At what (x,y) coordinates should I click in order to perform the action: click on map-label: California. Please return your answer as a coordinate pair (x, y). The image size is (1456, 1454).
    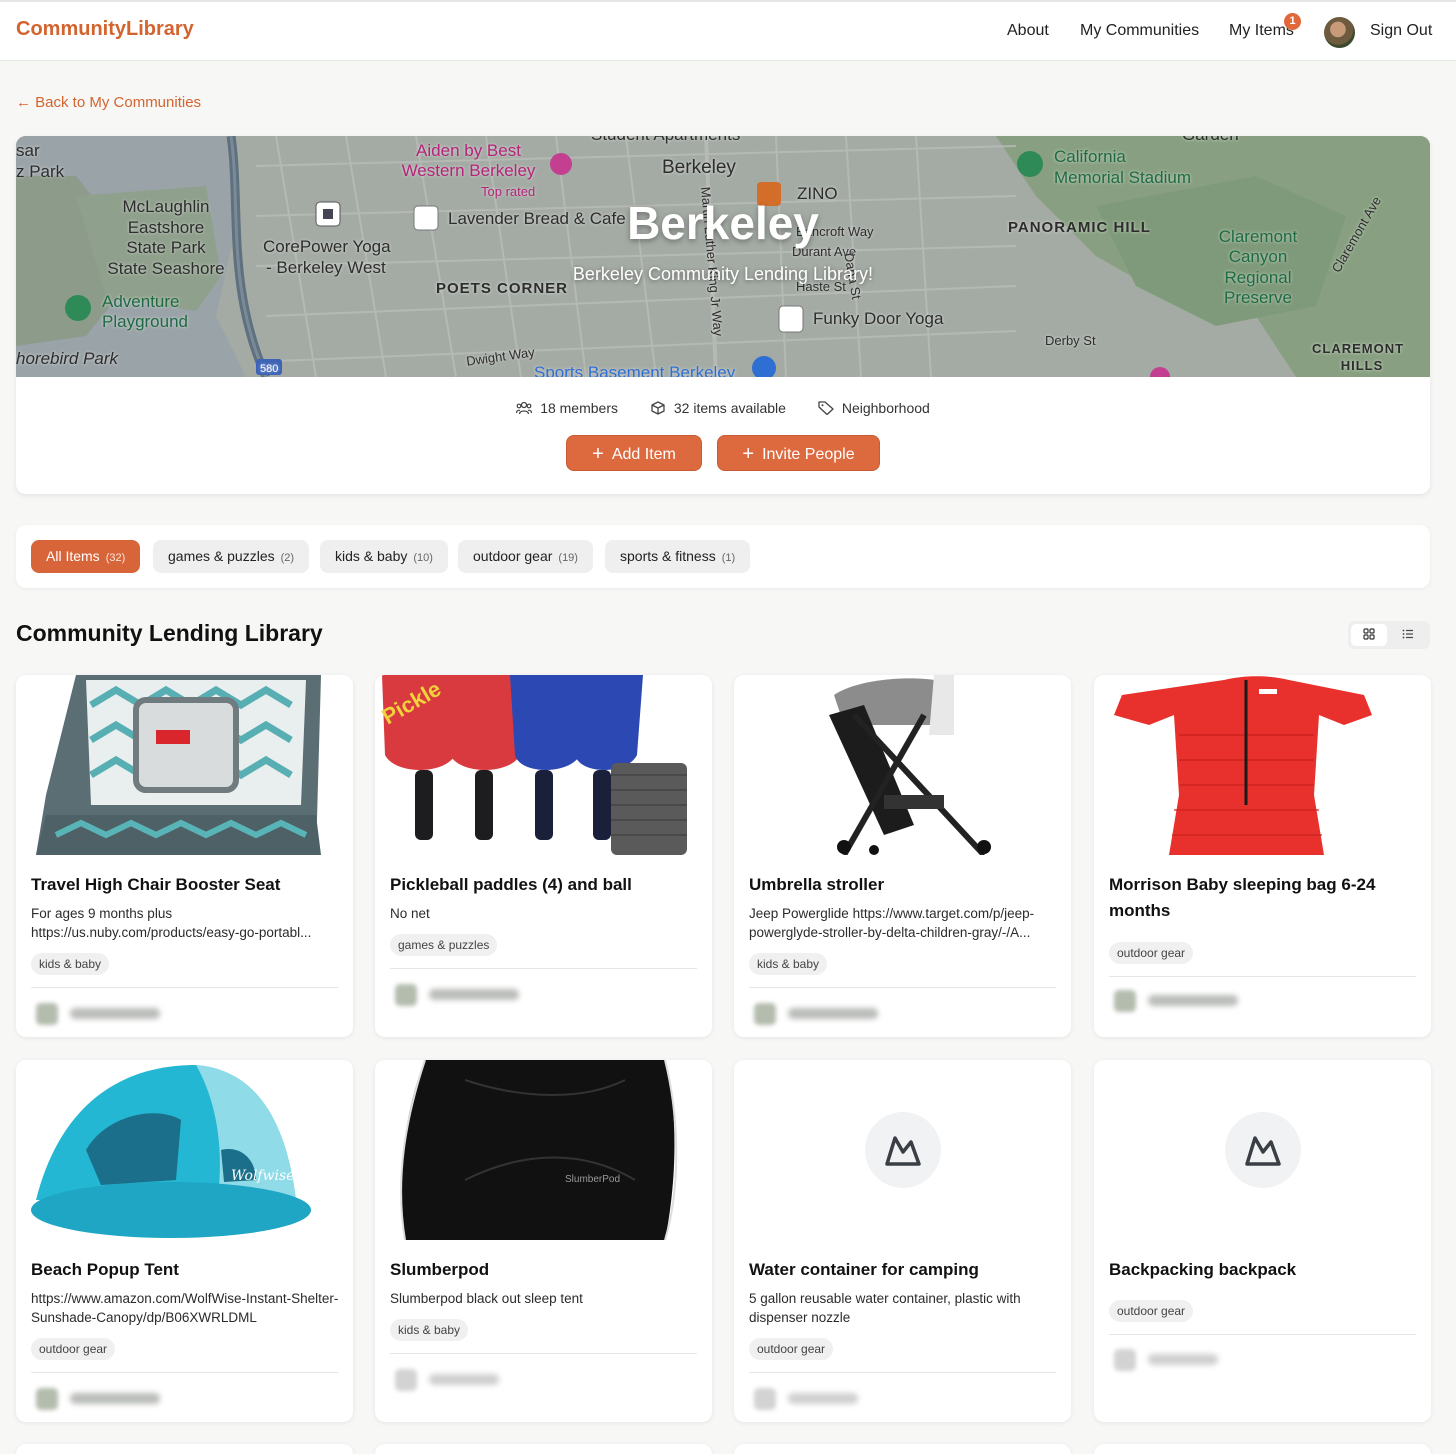
    Looking at the image, I should click on (1090, 156).